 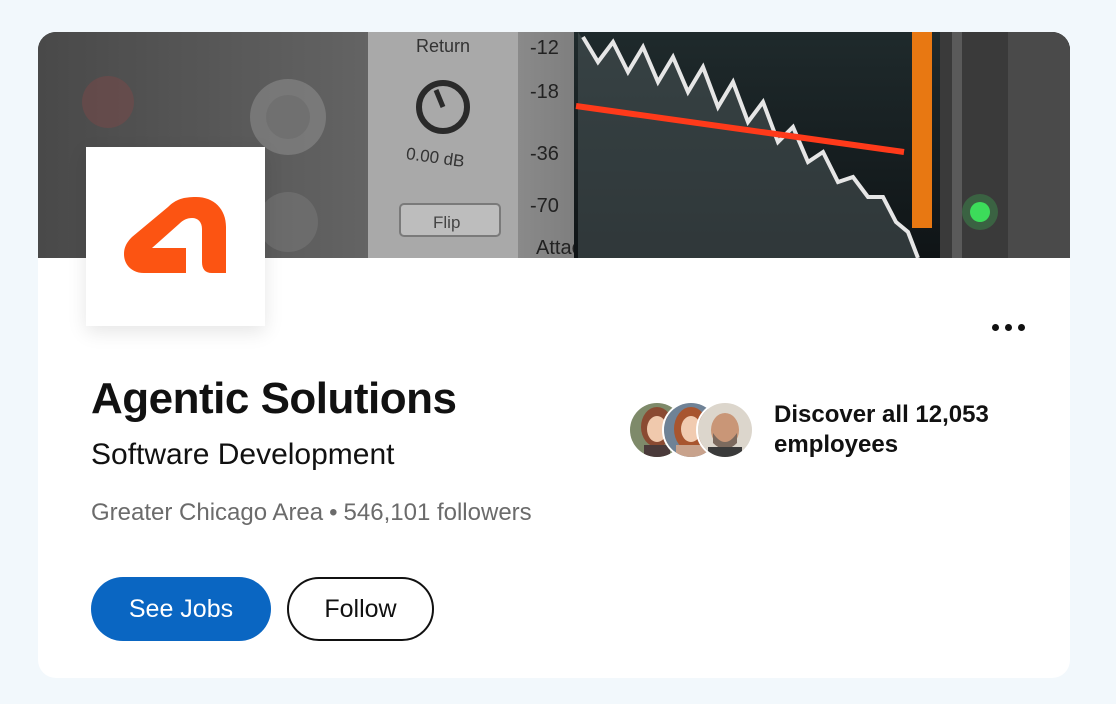 What do you see at coordinates (691, 430) in the screenshot?
I see `employee-avatars` at bounding box center [691, 430].